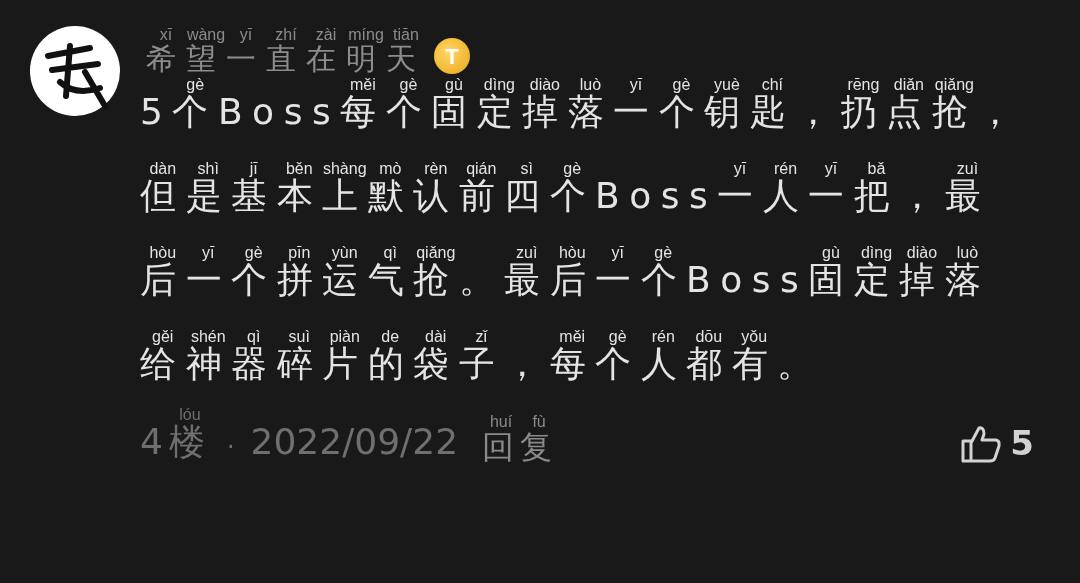 Image resolution: width=1080 pixels, height=583 pixels. I want to click on like-button: 5, so click(997, 443).